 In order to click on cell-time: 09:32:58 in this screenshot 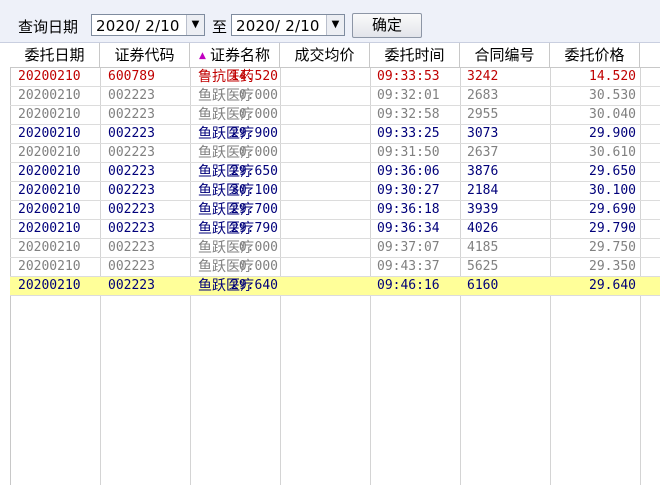, I will do `click(408, 114)`.